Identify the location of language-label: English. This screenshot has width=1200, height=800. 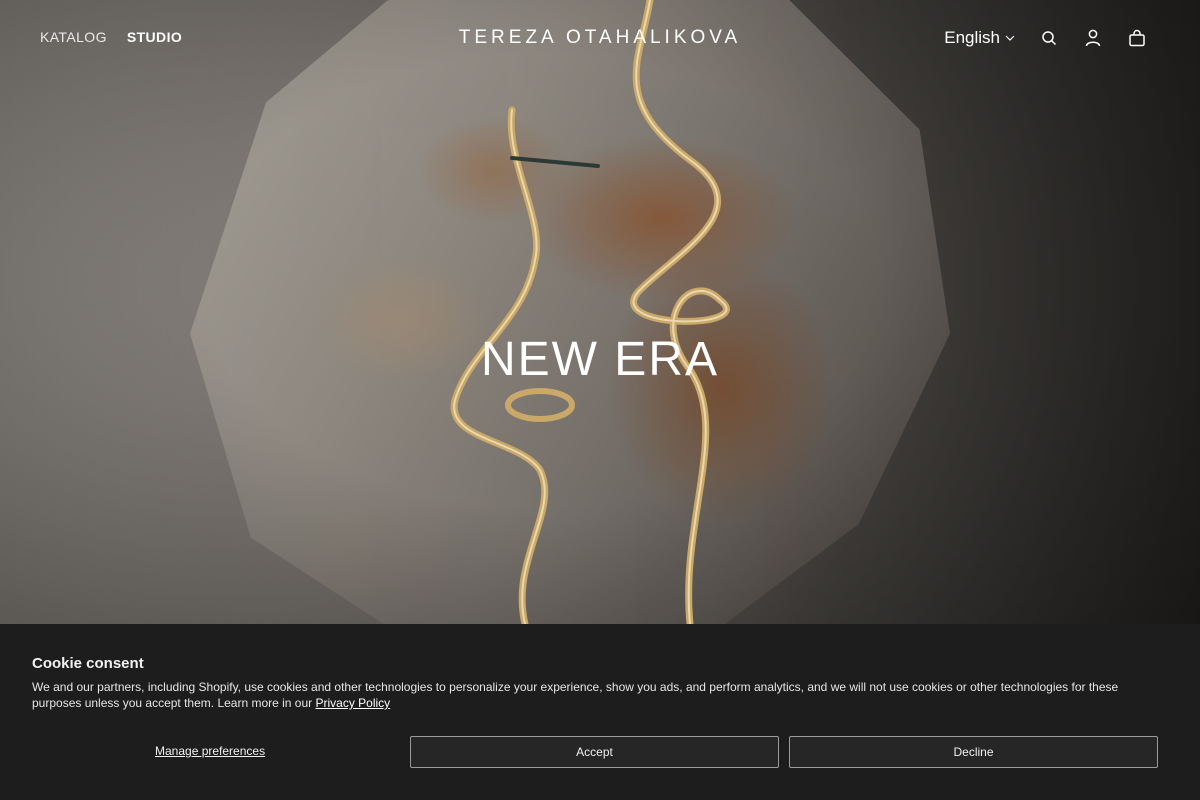
(972, 37).